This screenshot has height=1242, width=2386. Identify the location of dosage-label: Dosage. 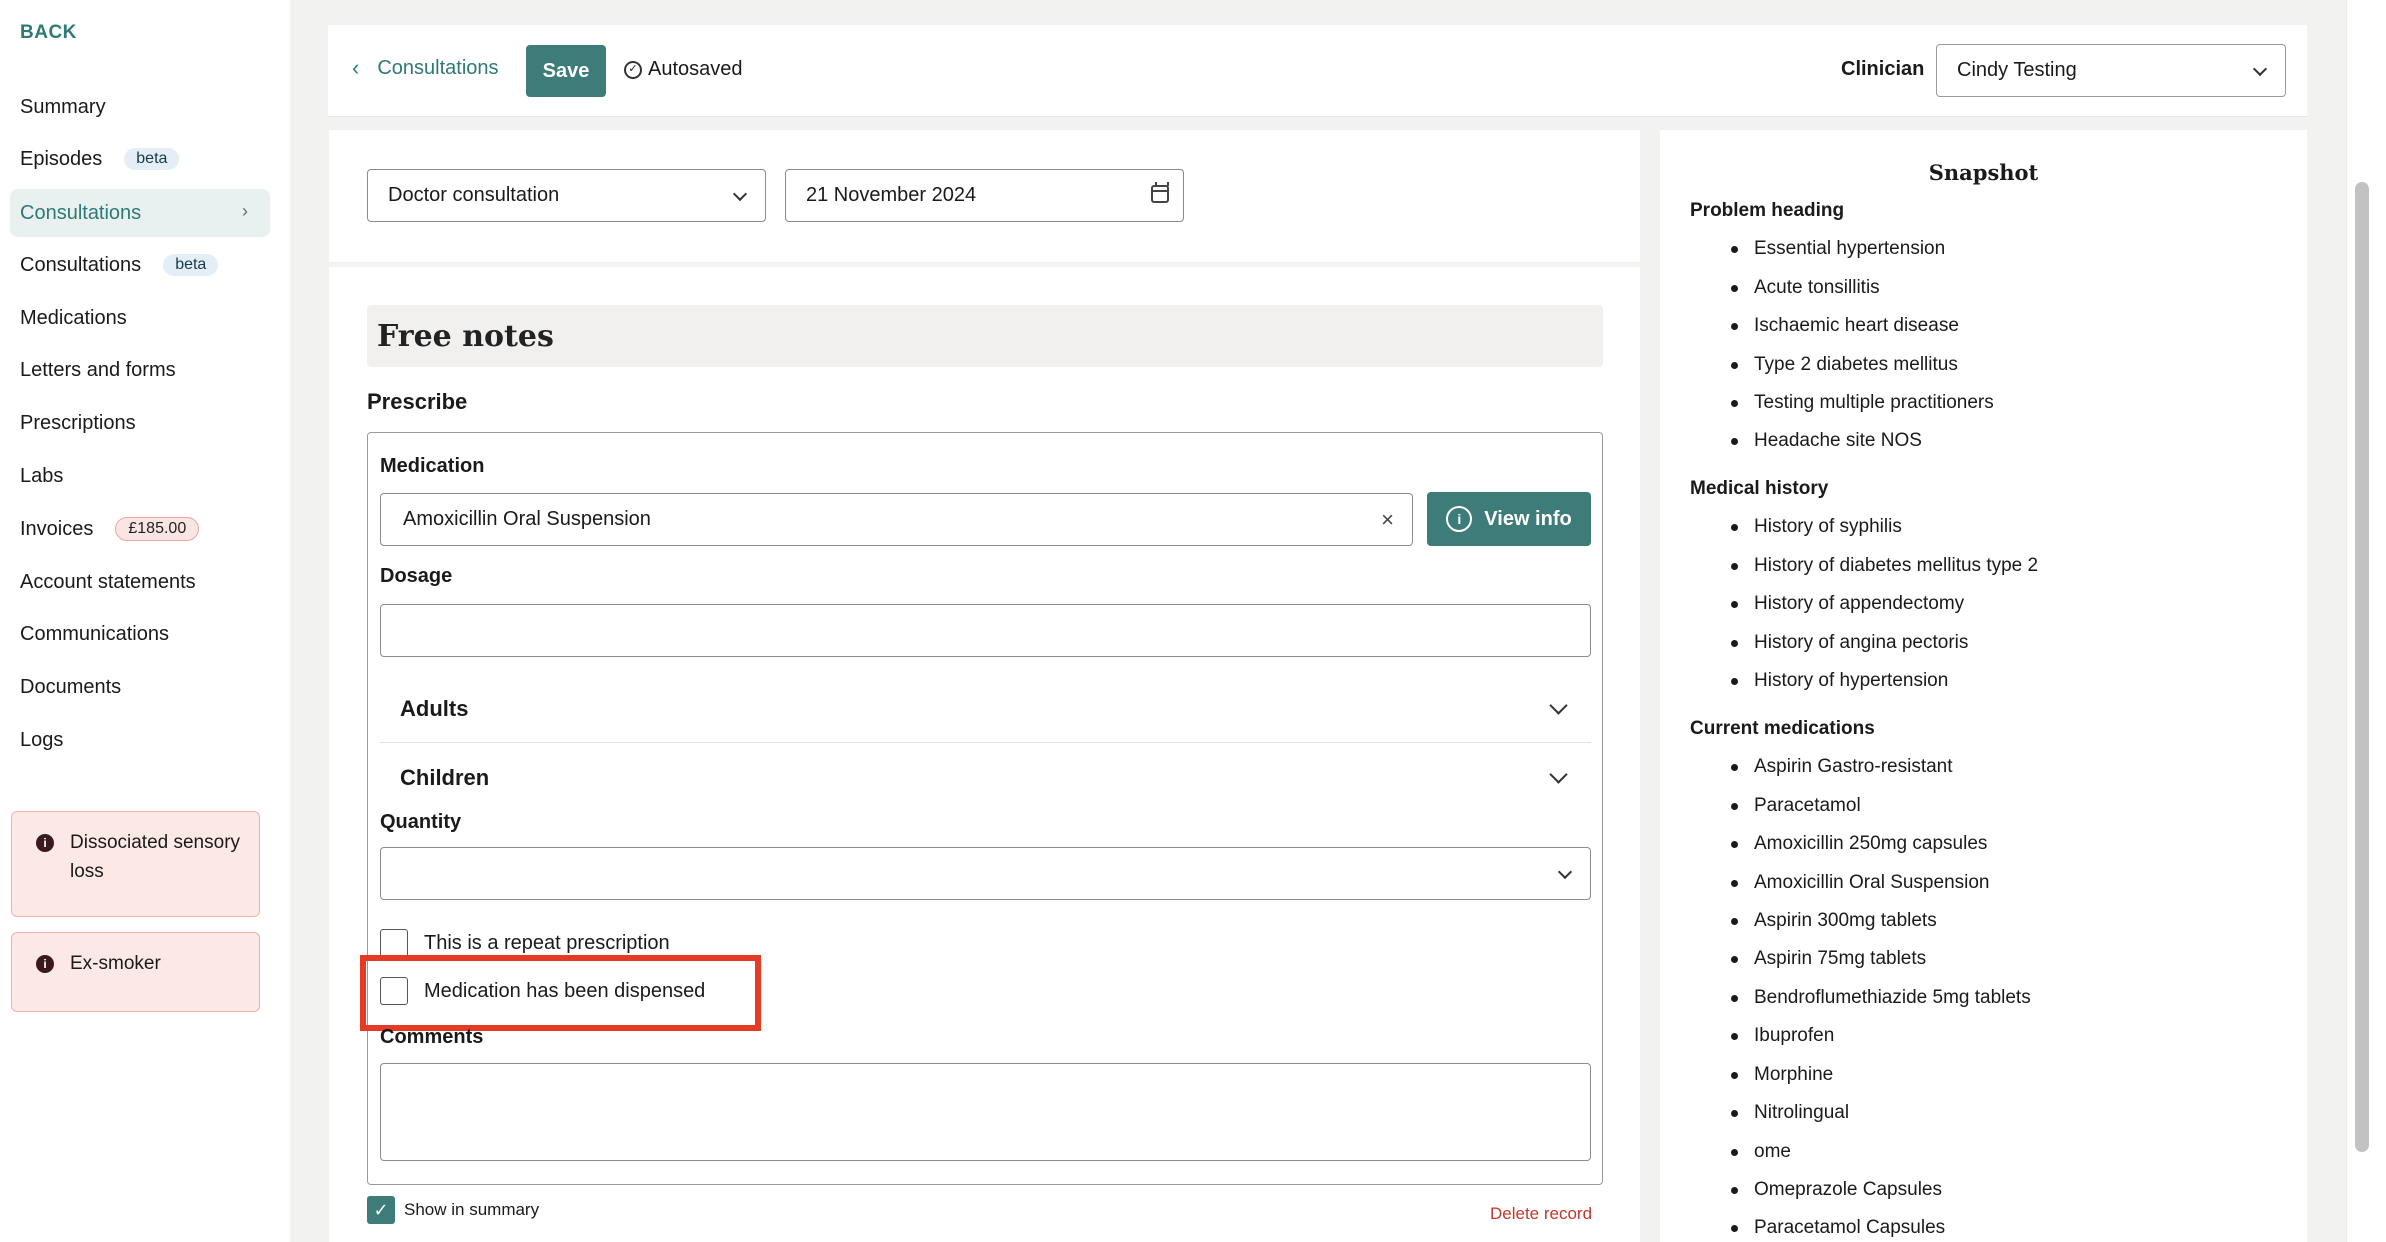
(416, 576).